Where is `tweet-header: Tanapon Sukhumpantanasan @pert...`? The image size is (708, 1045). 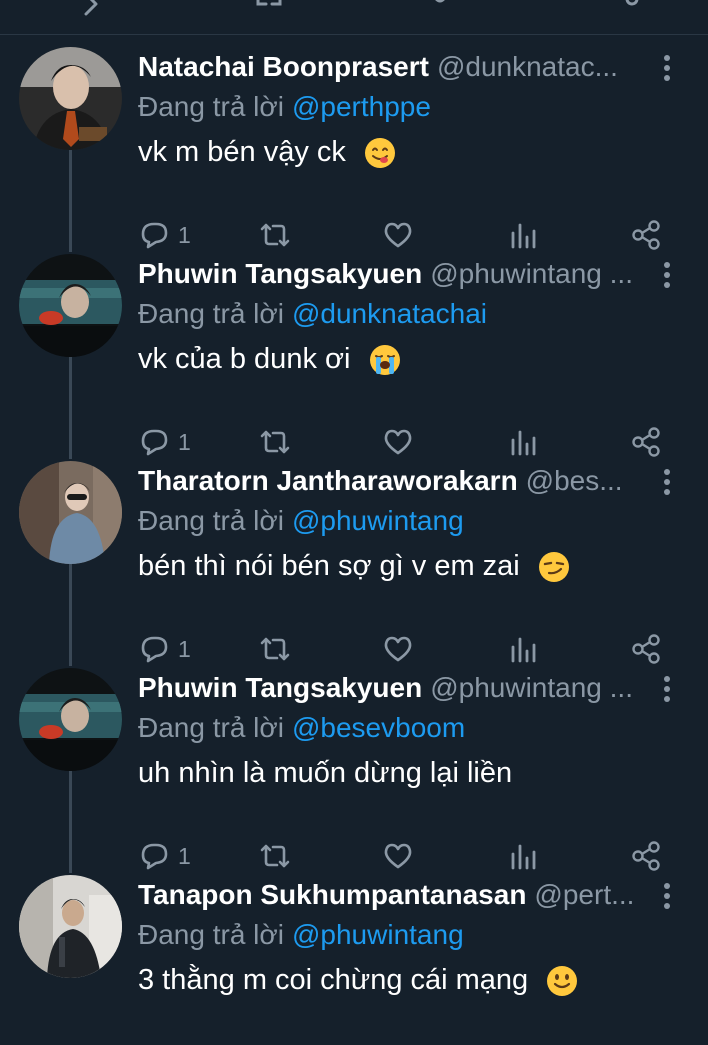 tweet-header: Tanapon Sukhumpantanasan @pert... is located at coordinates (393, 895).